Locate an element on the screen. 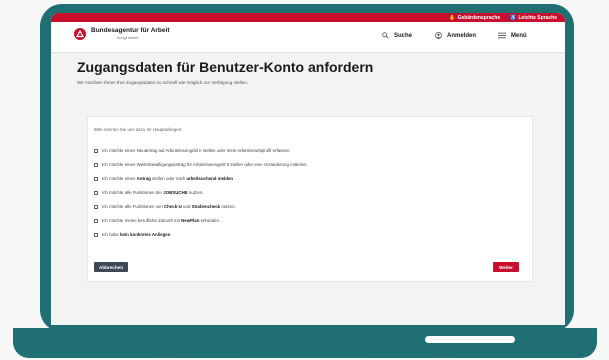  sign-language-label: Gebärdensprache is located at coordinates (479, 17).